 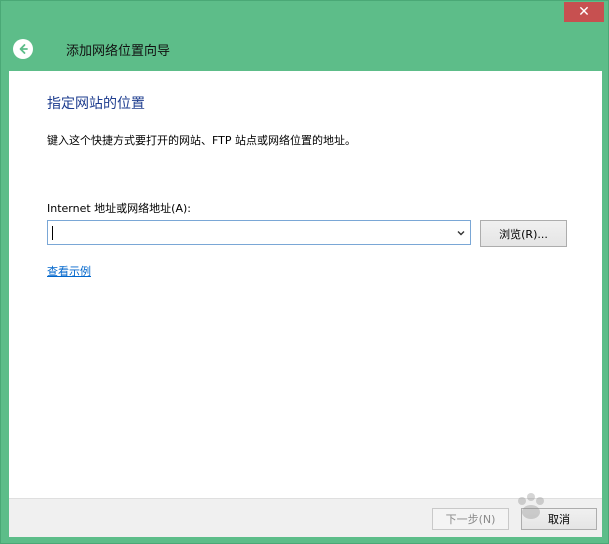 I want to click on close-icon: ✕, so click(x=584, y=12).